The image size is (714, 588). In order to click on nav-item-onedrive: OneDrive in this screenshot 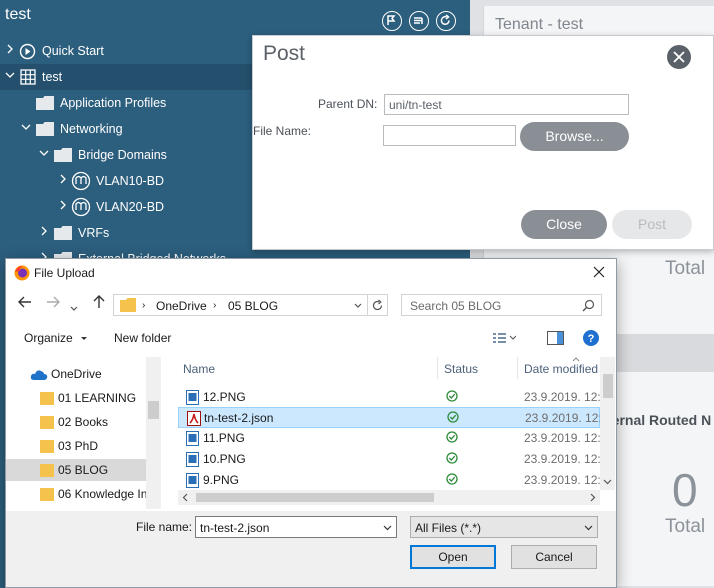, I will do `click(76, 374)`.